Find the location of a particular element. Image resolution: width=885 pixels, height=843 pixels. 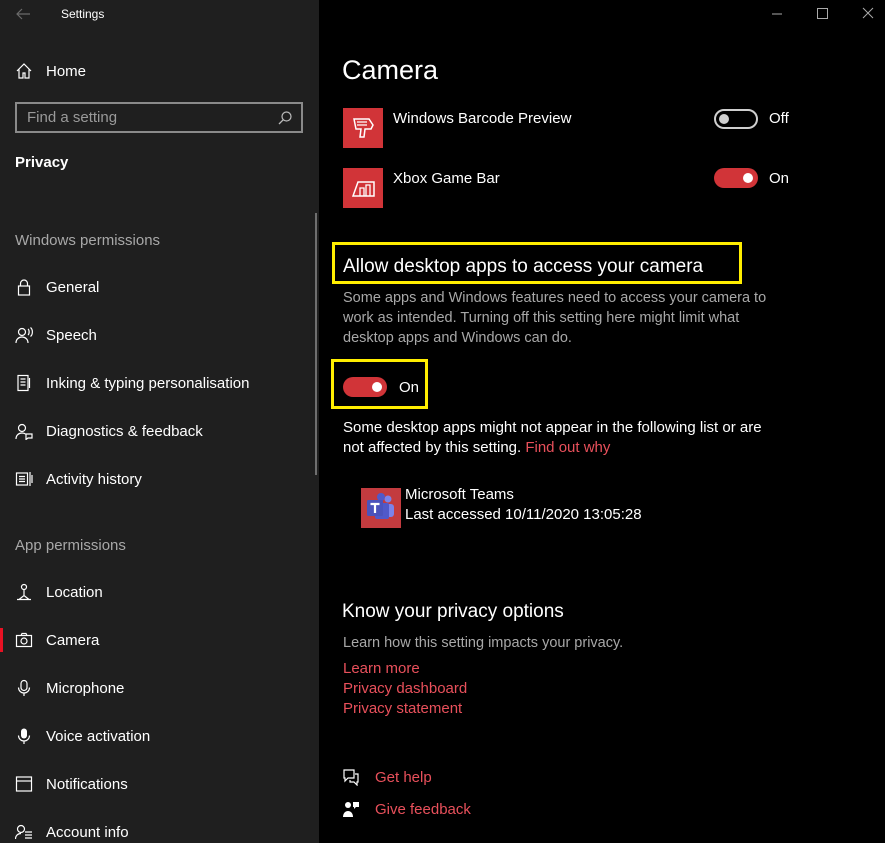

account-info-icon is located at coordinates (23, 832).